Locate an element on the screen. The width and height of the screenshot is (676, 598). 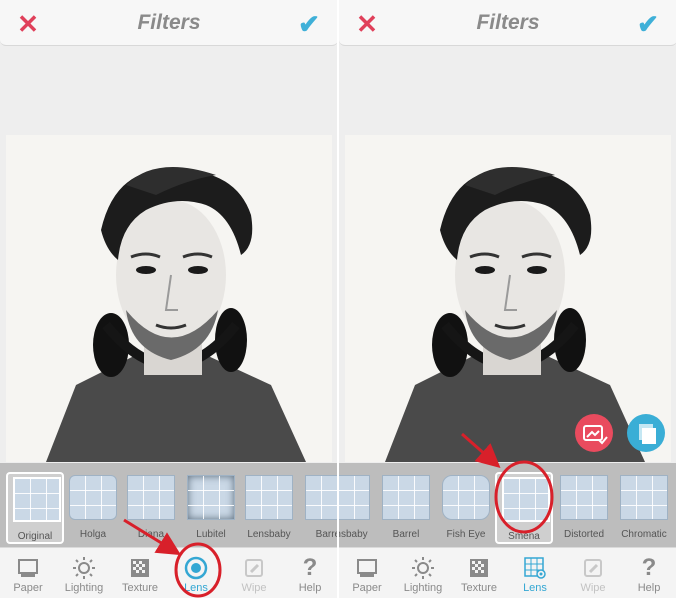
copy-button is located at coordinates (646, 433).